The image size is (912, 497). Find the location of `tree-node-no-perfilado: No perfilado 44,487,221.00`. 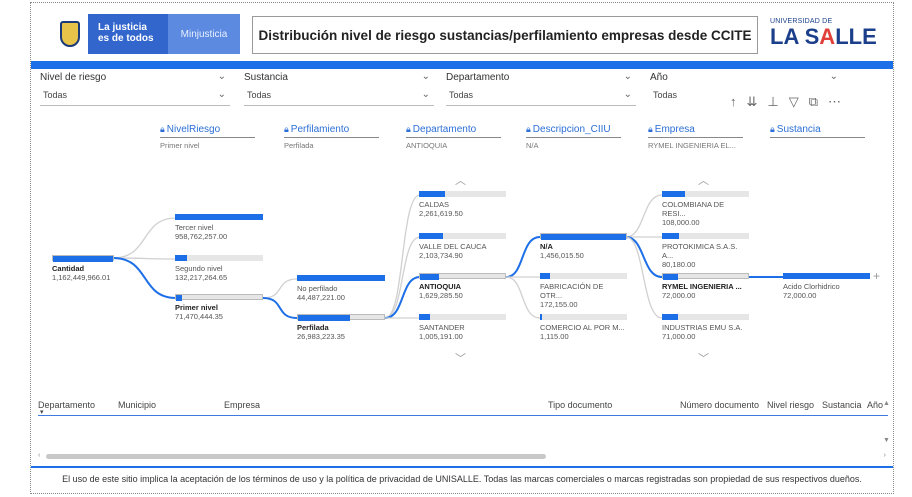

tree-node-no-perfilado: No perfilado 44,487,221.00 is located at coordinates (341, 288).